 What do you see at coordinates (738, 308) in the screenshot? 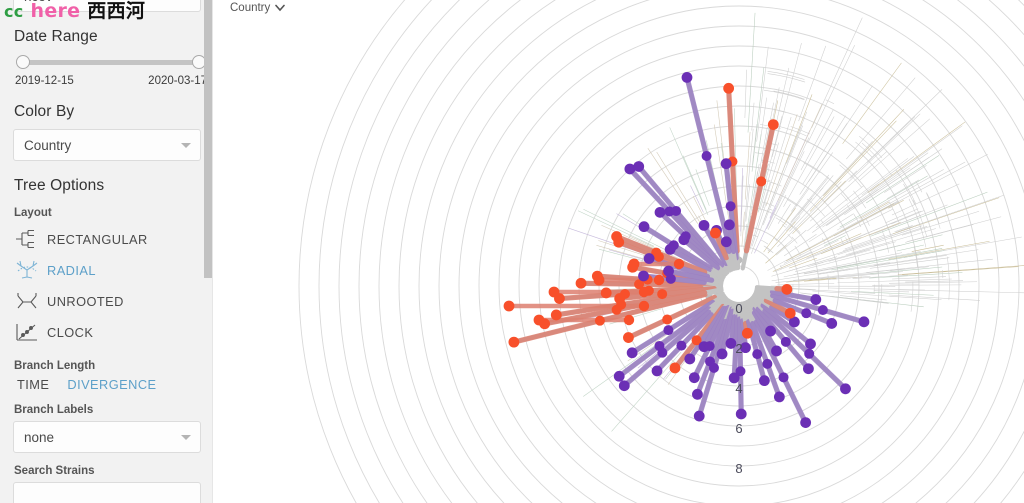
I see `radial-axis-tick-label: 0` at bounding box center [738, 308].